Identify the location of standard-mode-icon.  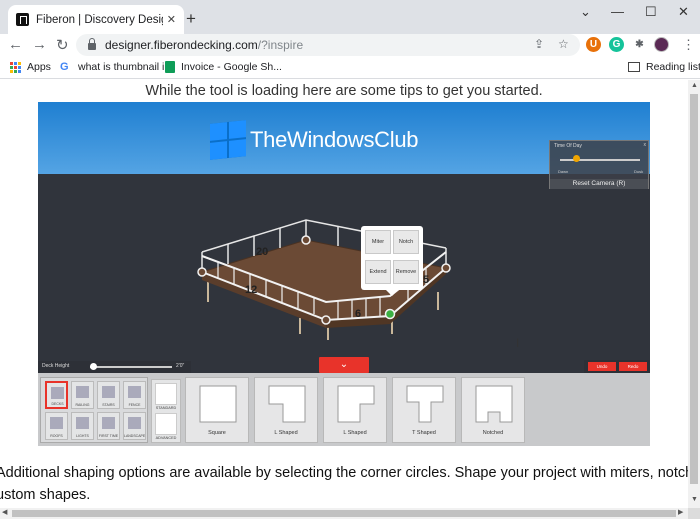
(166, 394).